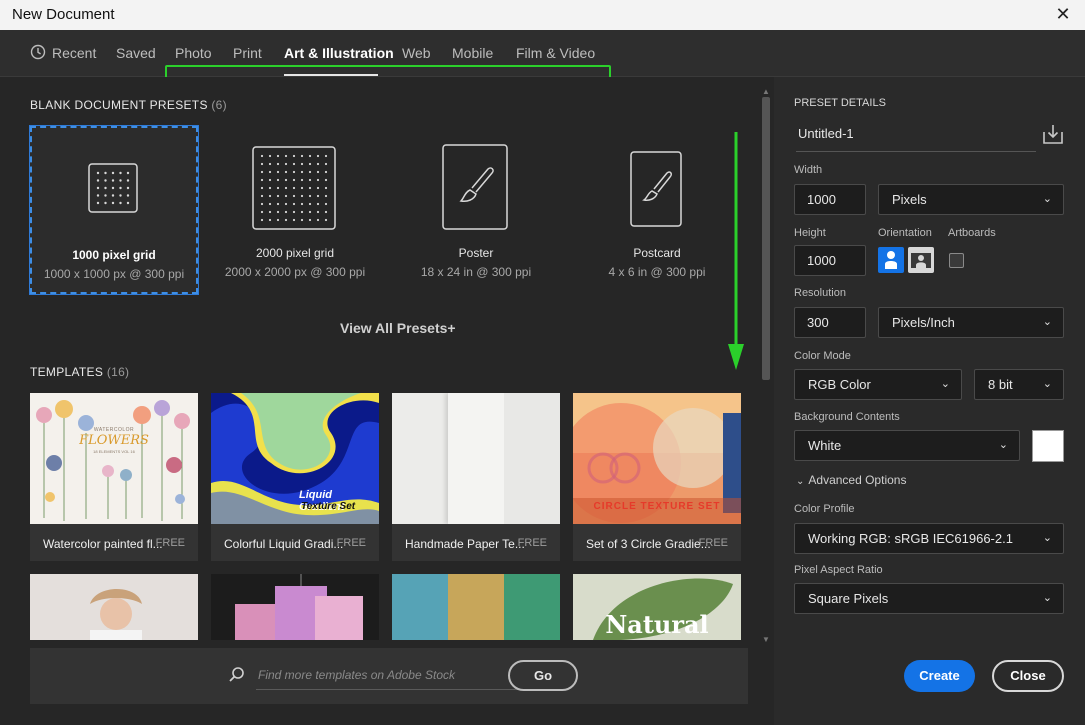 Image resolution: width=1085 pixels, height=725 pixels. I want to click on preset-name: 1000 pixel grid, so click(114, 255).